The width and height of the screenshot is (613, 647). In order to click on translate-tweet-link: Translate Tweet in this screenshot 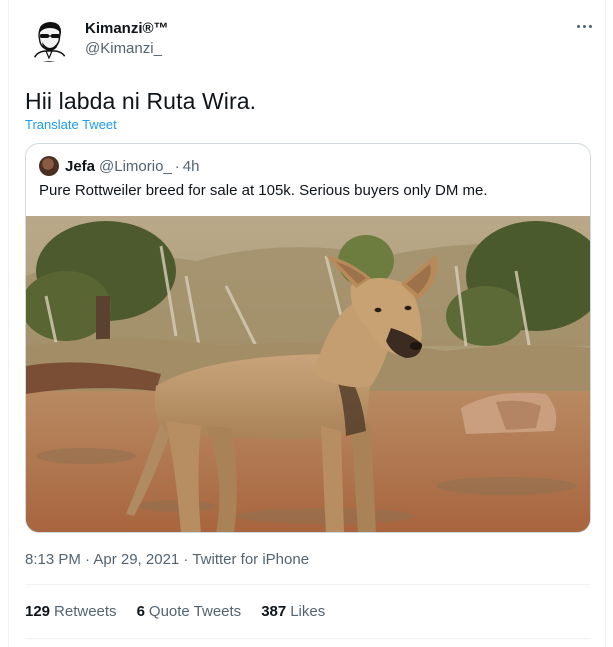, I will do `click(71, 124)`.